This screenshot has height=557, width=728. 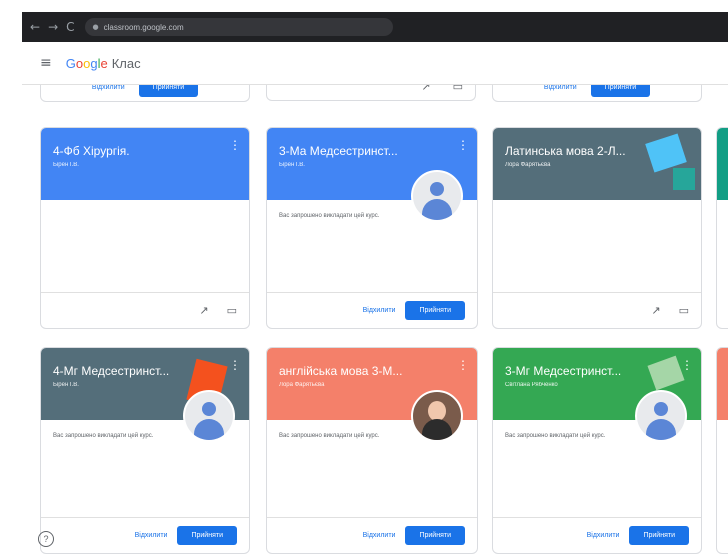 What do you see at coordinates (35, 27) in the screenshot?
I see `back-icon: ←` at bounding box center [35, 27].